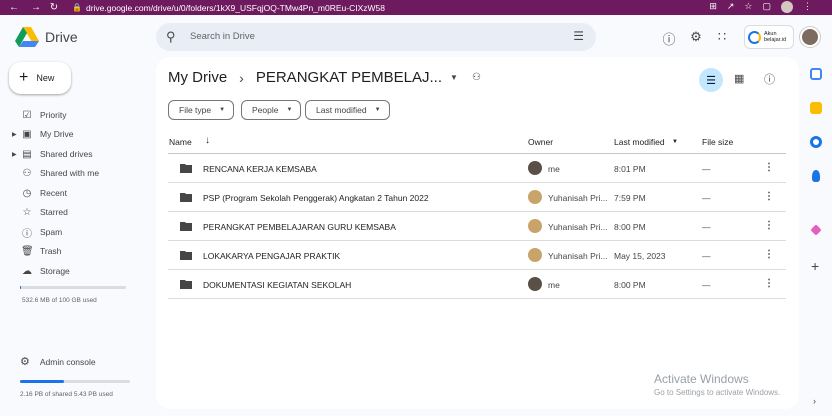 The width and height of the screenshot is (832, 416). I want to click on share-icon: ↗, so click(731, 7).